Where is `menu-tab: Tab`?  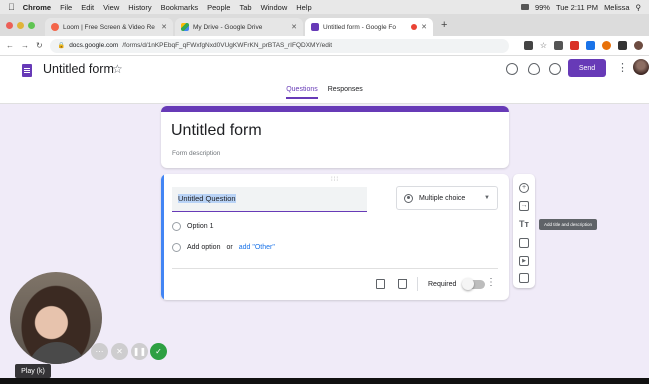 menu-tab: Tab is located at coordinates (245, 7).